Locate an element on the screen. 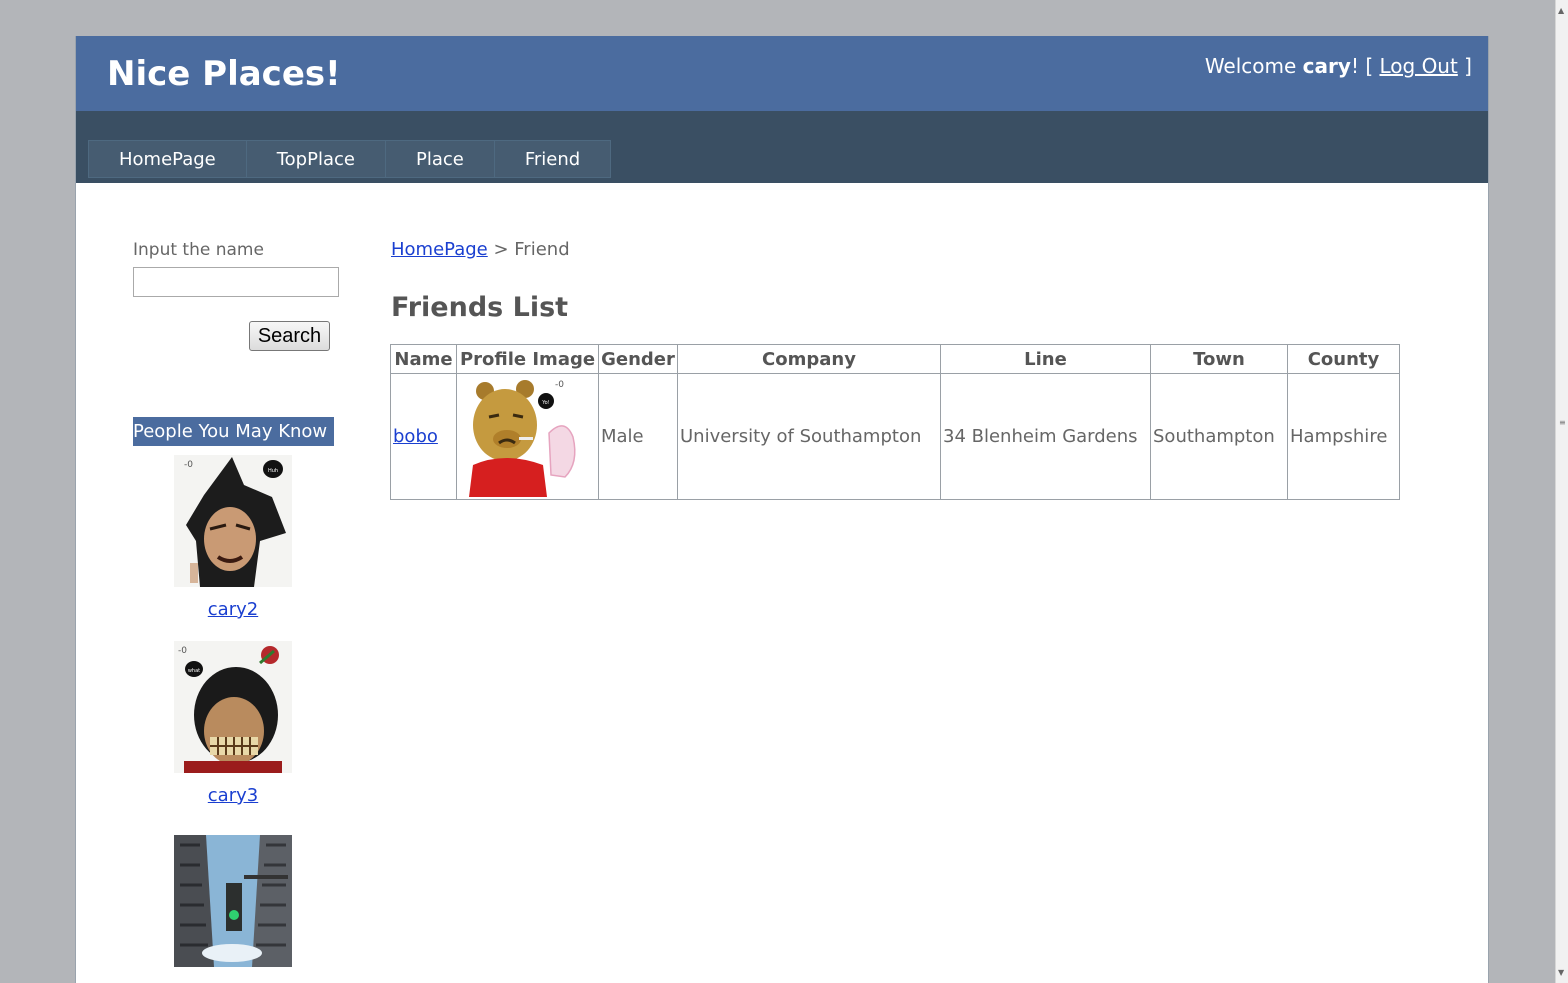 The width and height of the screenshot is (1568, 983). cell-county: Hampshire is located at coordinates (1343, 436).